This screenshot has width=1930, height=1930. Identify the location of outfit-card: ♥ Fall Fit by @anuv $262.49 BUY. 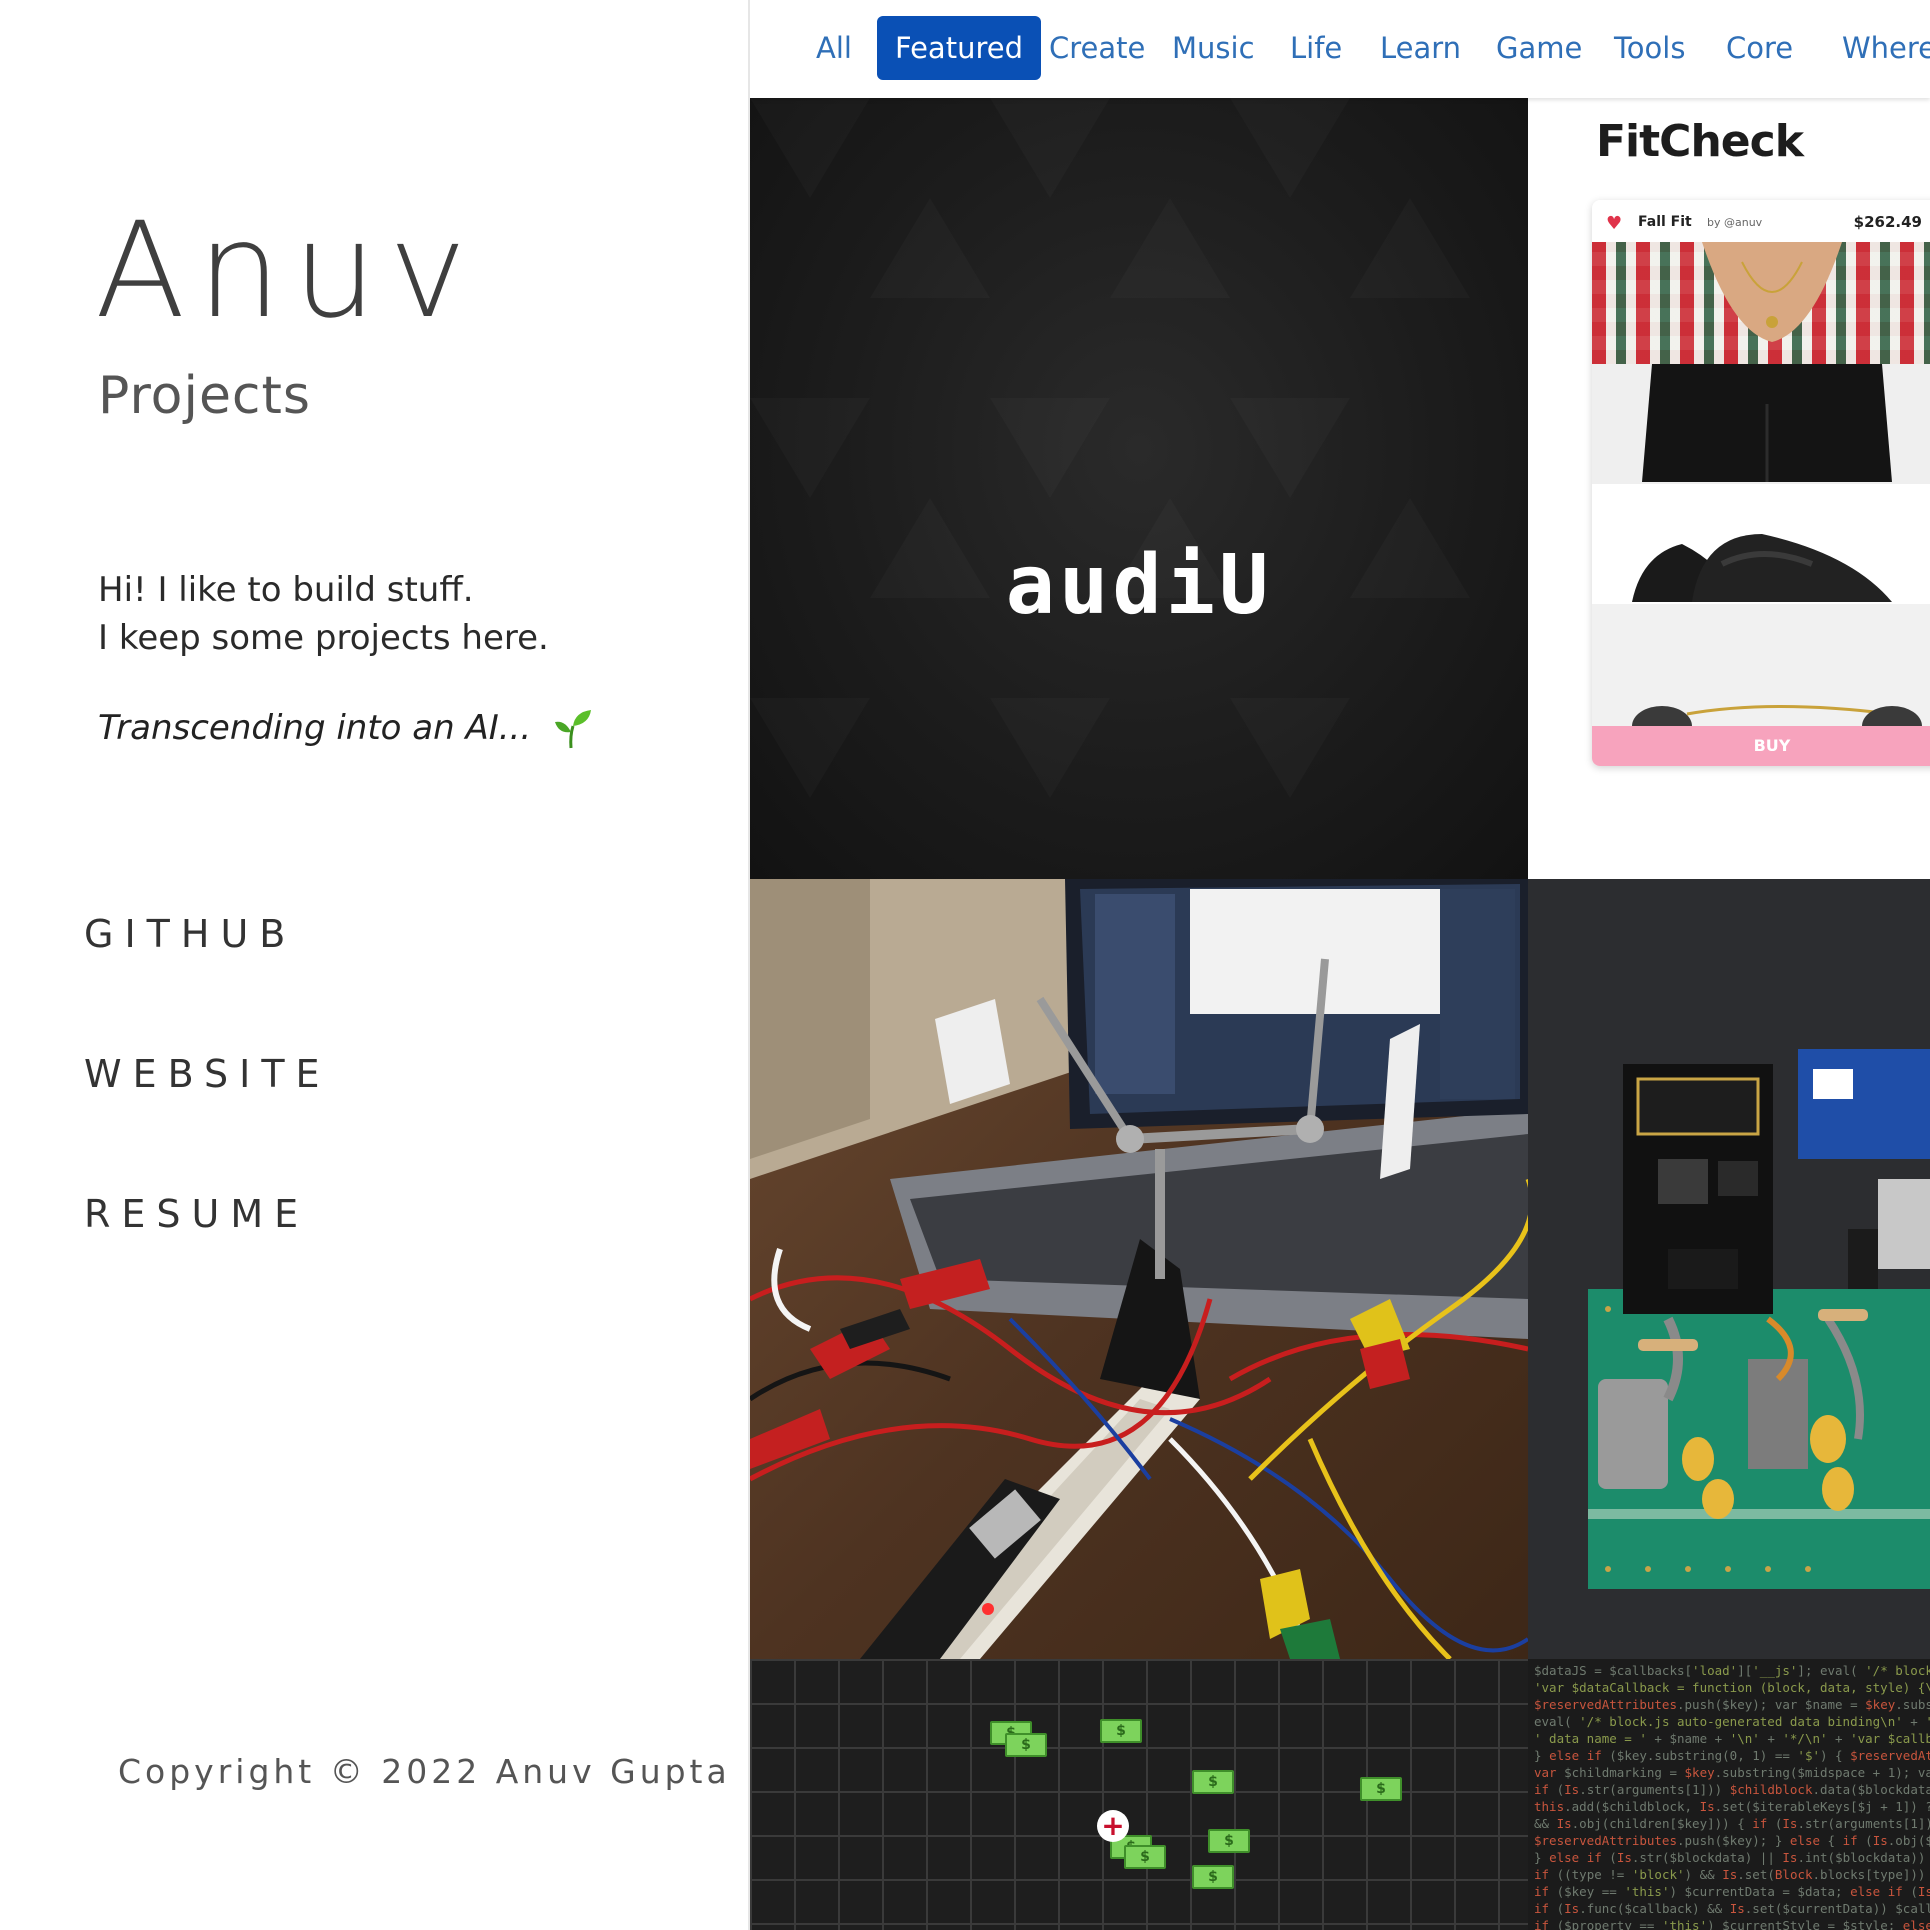
(1761, 483).